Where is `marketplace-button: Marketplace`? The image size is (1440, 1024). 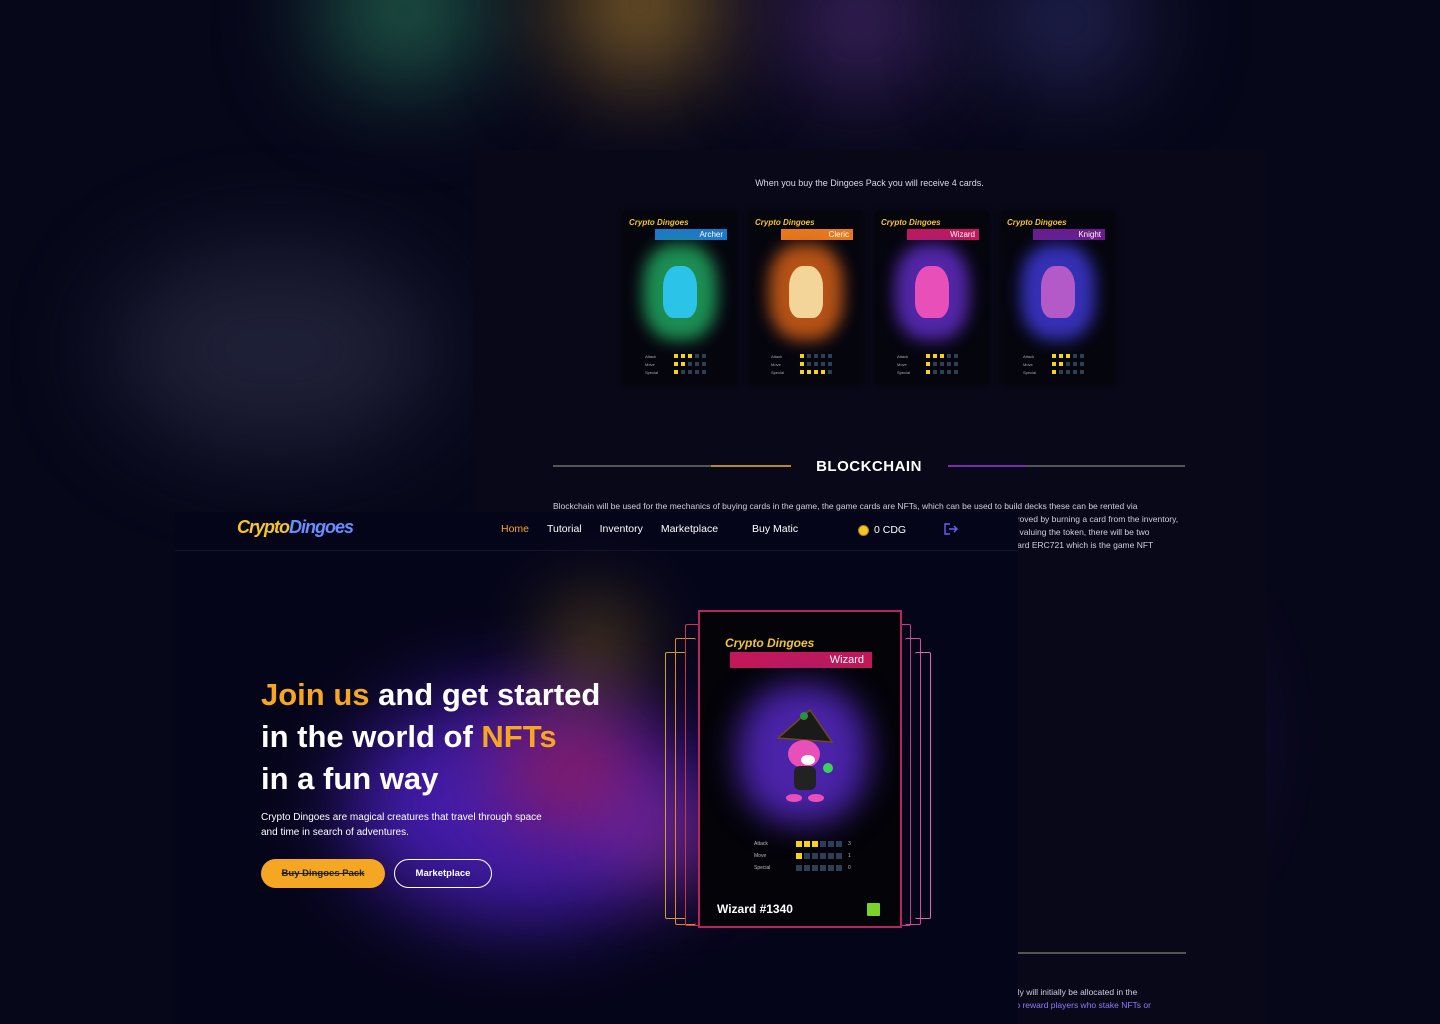
marketplace-button: Marketplace is located at coordinates (443, 873).